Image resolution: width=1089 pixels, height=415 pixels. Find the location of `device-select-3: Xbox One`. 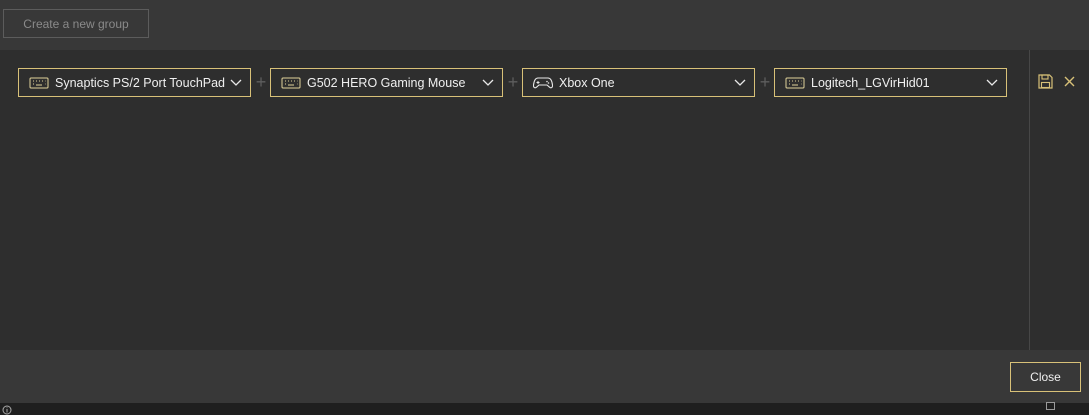

device-select-3: Xbox One is located at coordinates (638, 82).